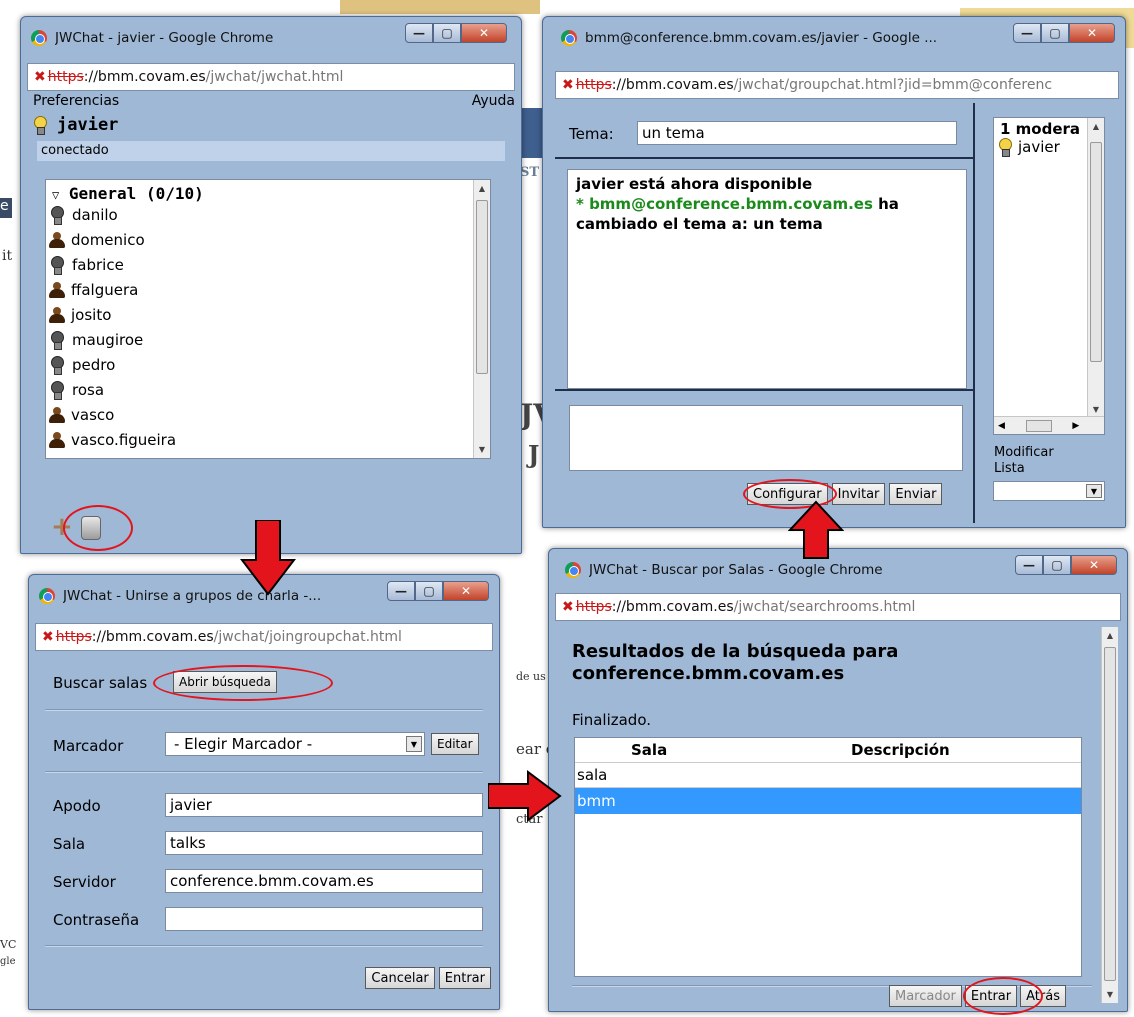 This screenshot has width=1134, height=1017. What do you see at coordinates (268, 339) in the screenshot?
I see `roster-contact: maugiroe` at bounding box center [268, 339].